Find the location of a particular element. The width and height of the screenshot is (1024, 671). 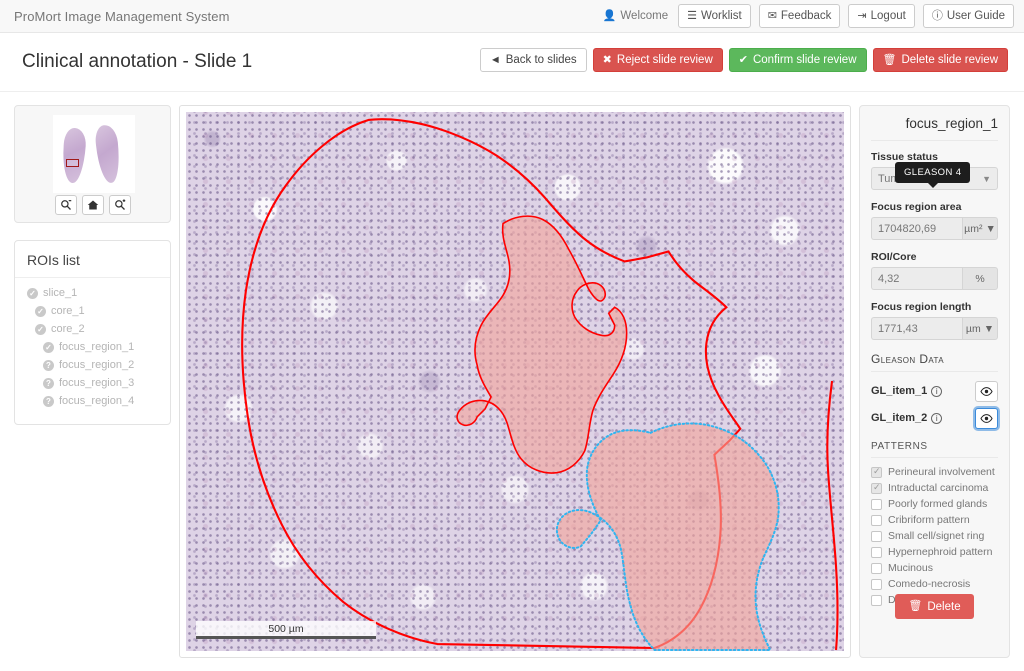

gleason-item-2-label: GL_item_2 is located at coordinates (899, 418).